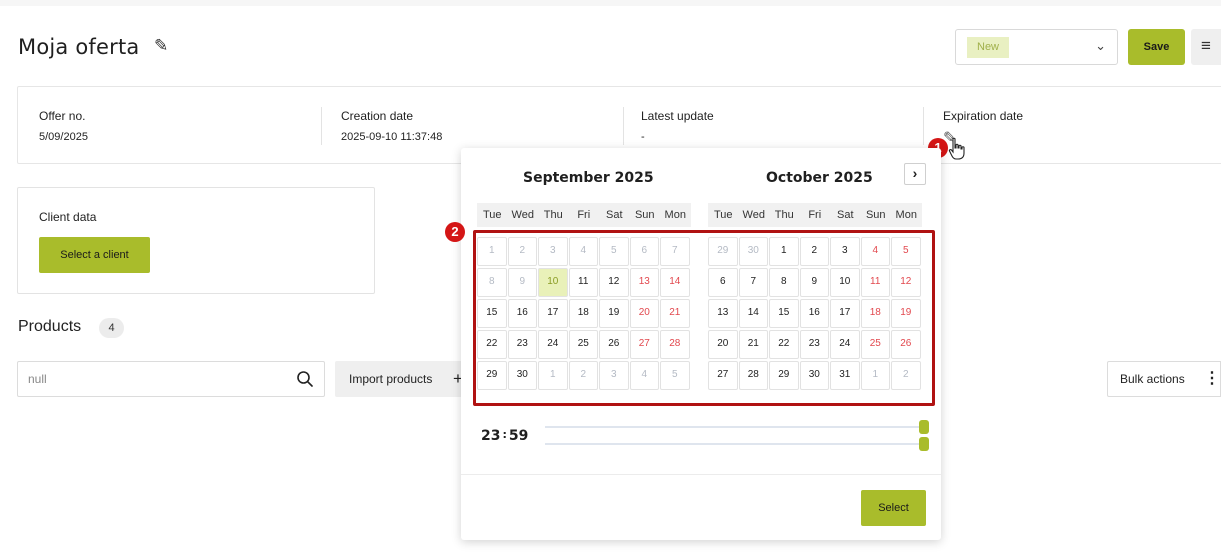  What do you see at coordinates (737, 427) in the screenshot?
I see `hour-slider` at bounding box center [737, 427].